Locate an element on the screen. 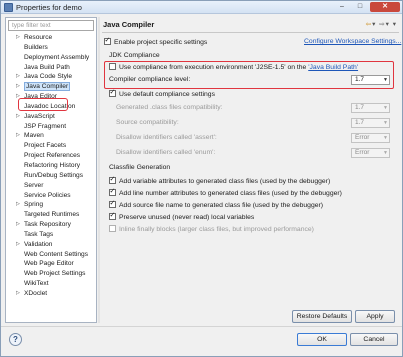 The width and height of the screenshot is (403, 357). sidebar-item: Web Content Settings is located at coordinates (51, 255).